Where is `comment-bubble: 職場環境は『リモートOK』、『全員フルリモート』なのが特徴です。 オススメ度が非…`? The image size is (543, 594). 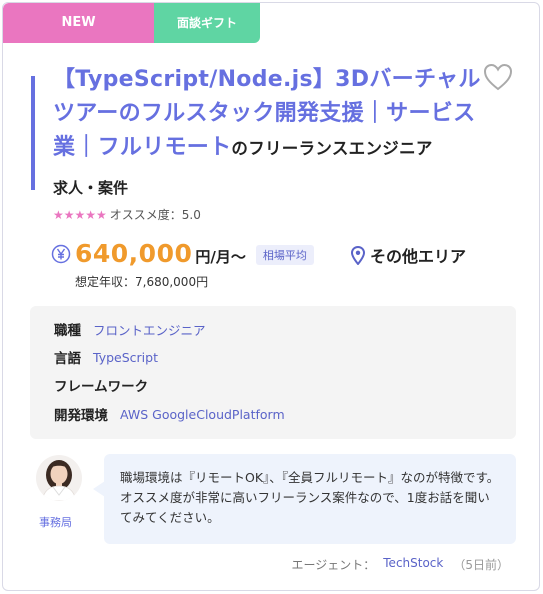
comment-bubble: 職場環境は『リモートOK』、『全員フルリモート』なのが特徴です。 オススメ度が非… is located at coordinates (310, 499).